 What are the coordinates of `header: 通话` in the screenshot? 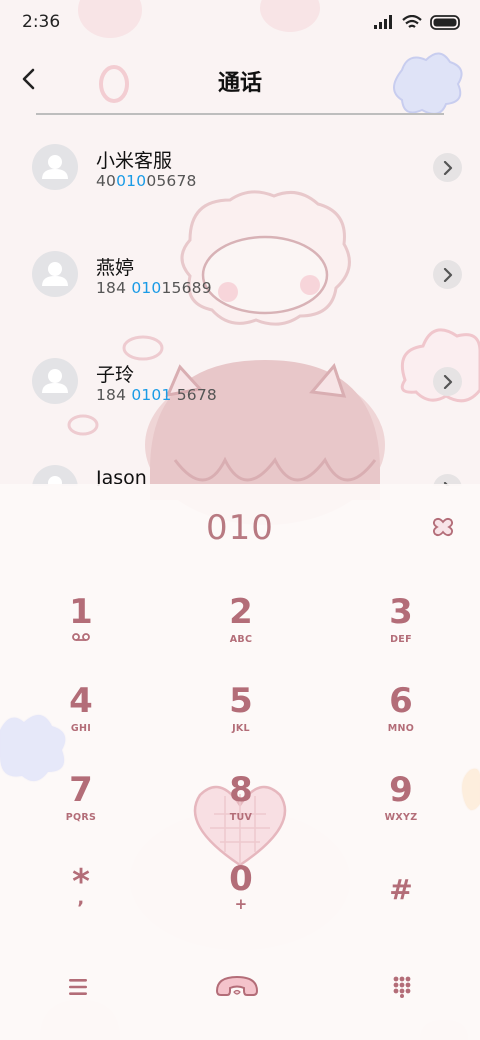 It's located at (240, 81).